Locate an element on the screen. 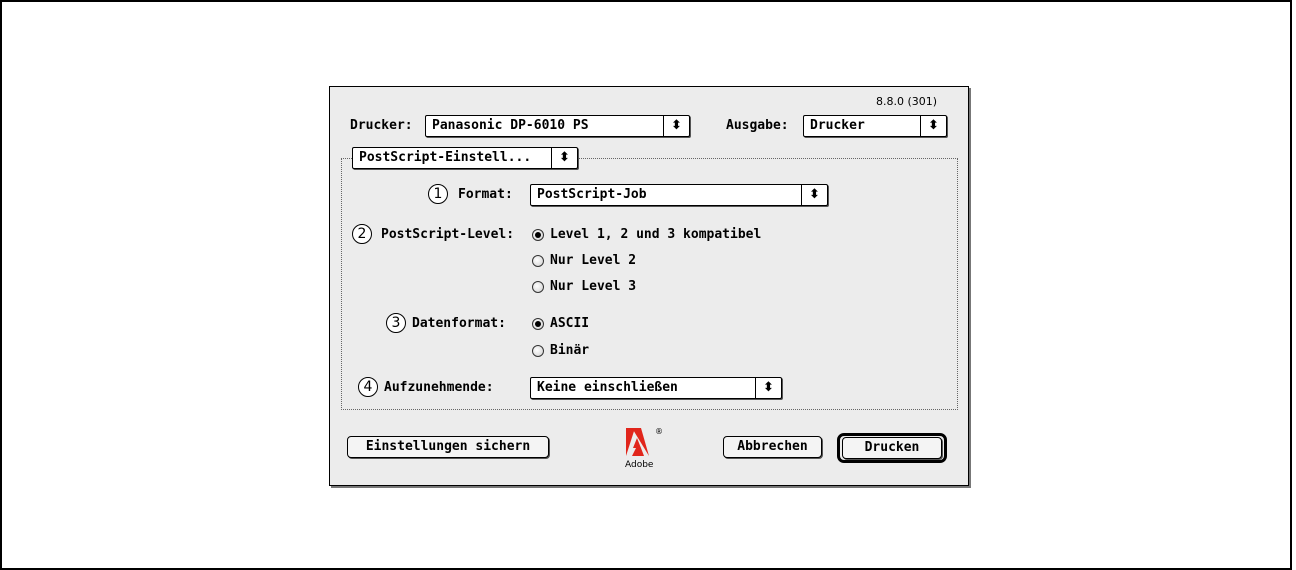  radio-binary-label: Binär is located at coordinates (569, 351).